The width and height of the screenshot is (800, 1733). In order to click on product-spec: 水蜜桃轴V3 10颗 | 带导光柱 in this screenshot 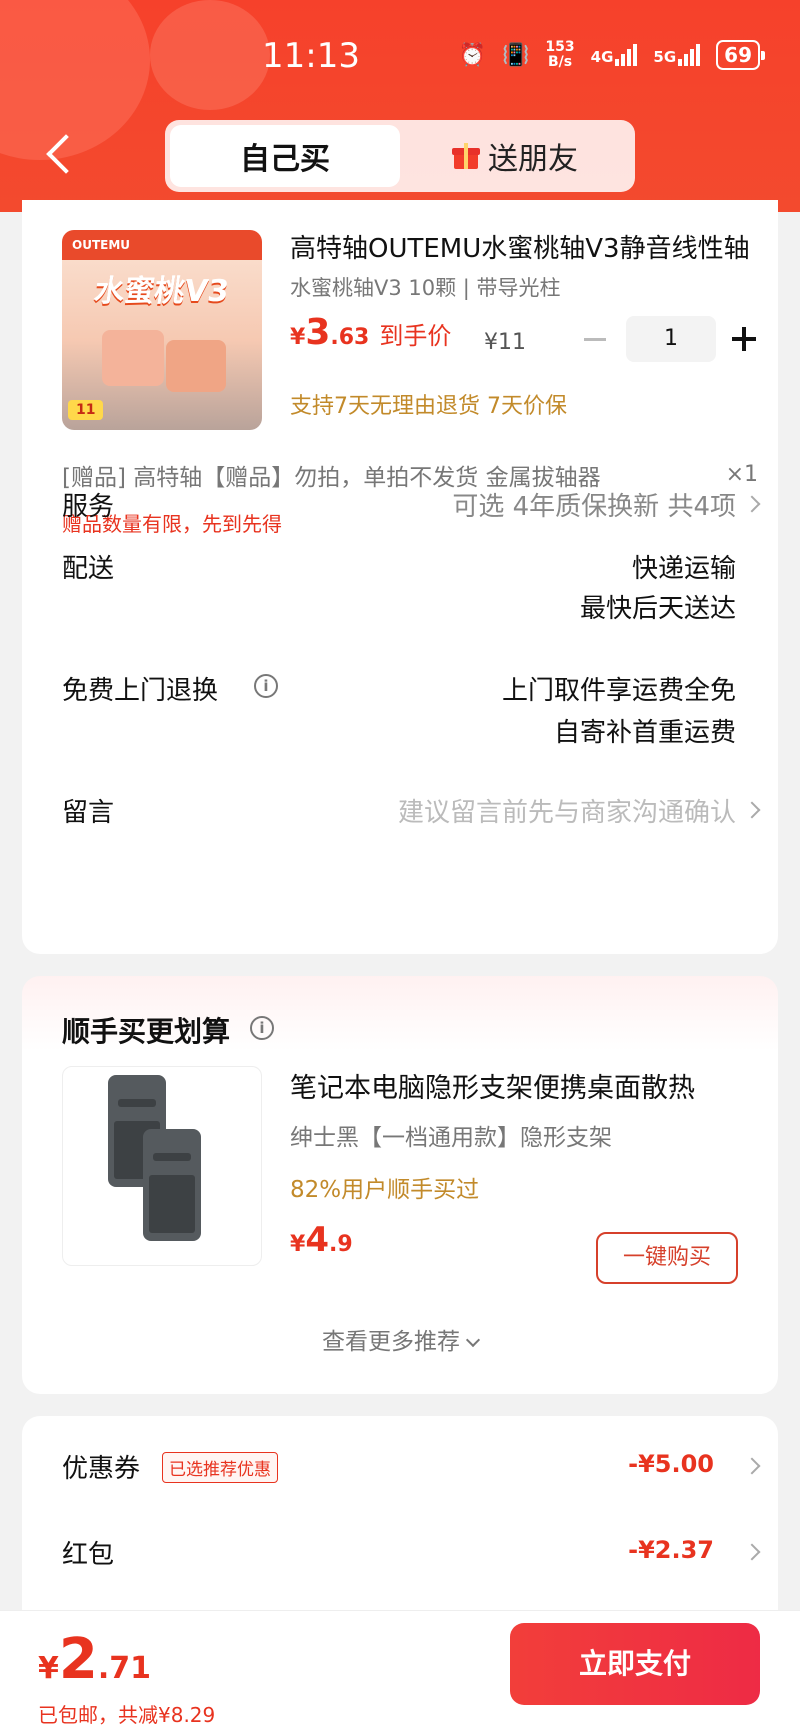, I will do `click(425, 287)`.